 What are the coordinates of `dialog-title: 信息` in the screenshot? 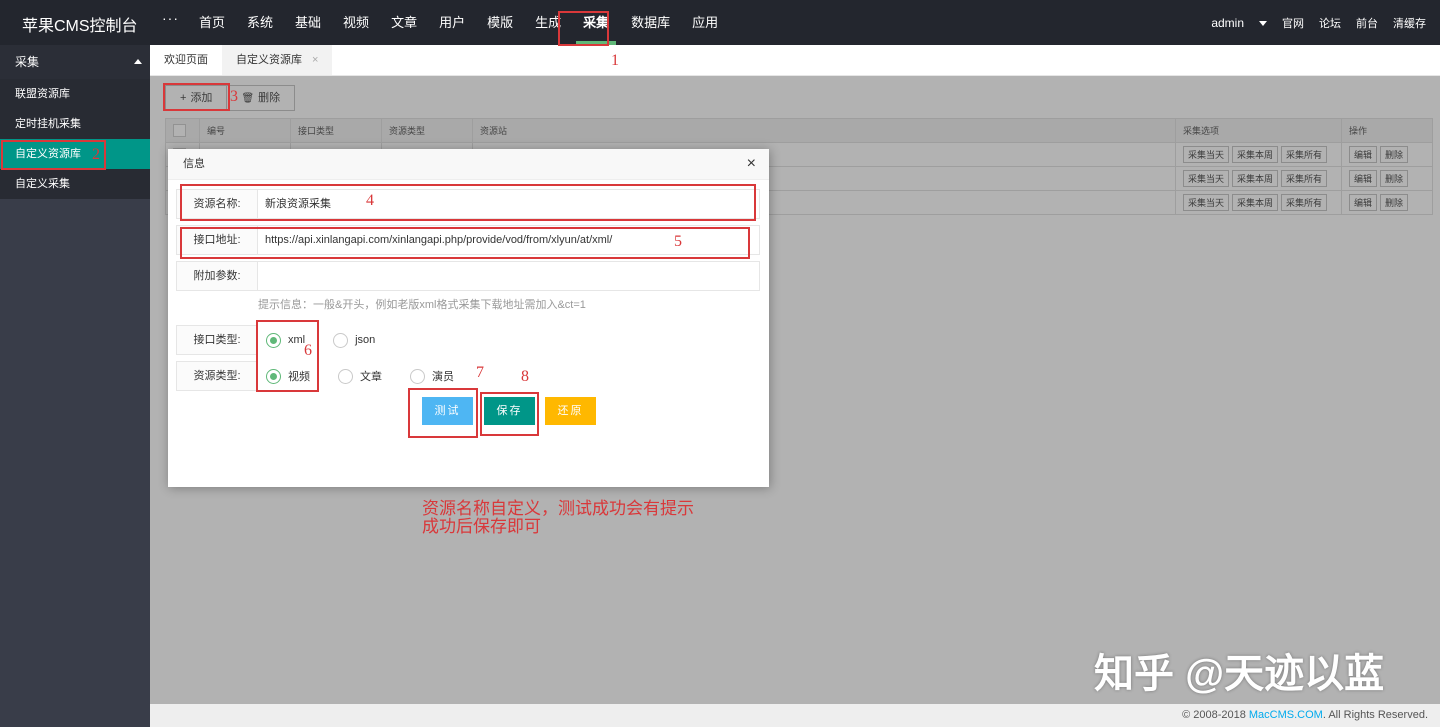 It's located at (468, 164).